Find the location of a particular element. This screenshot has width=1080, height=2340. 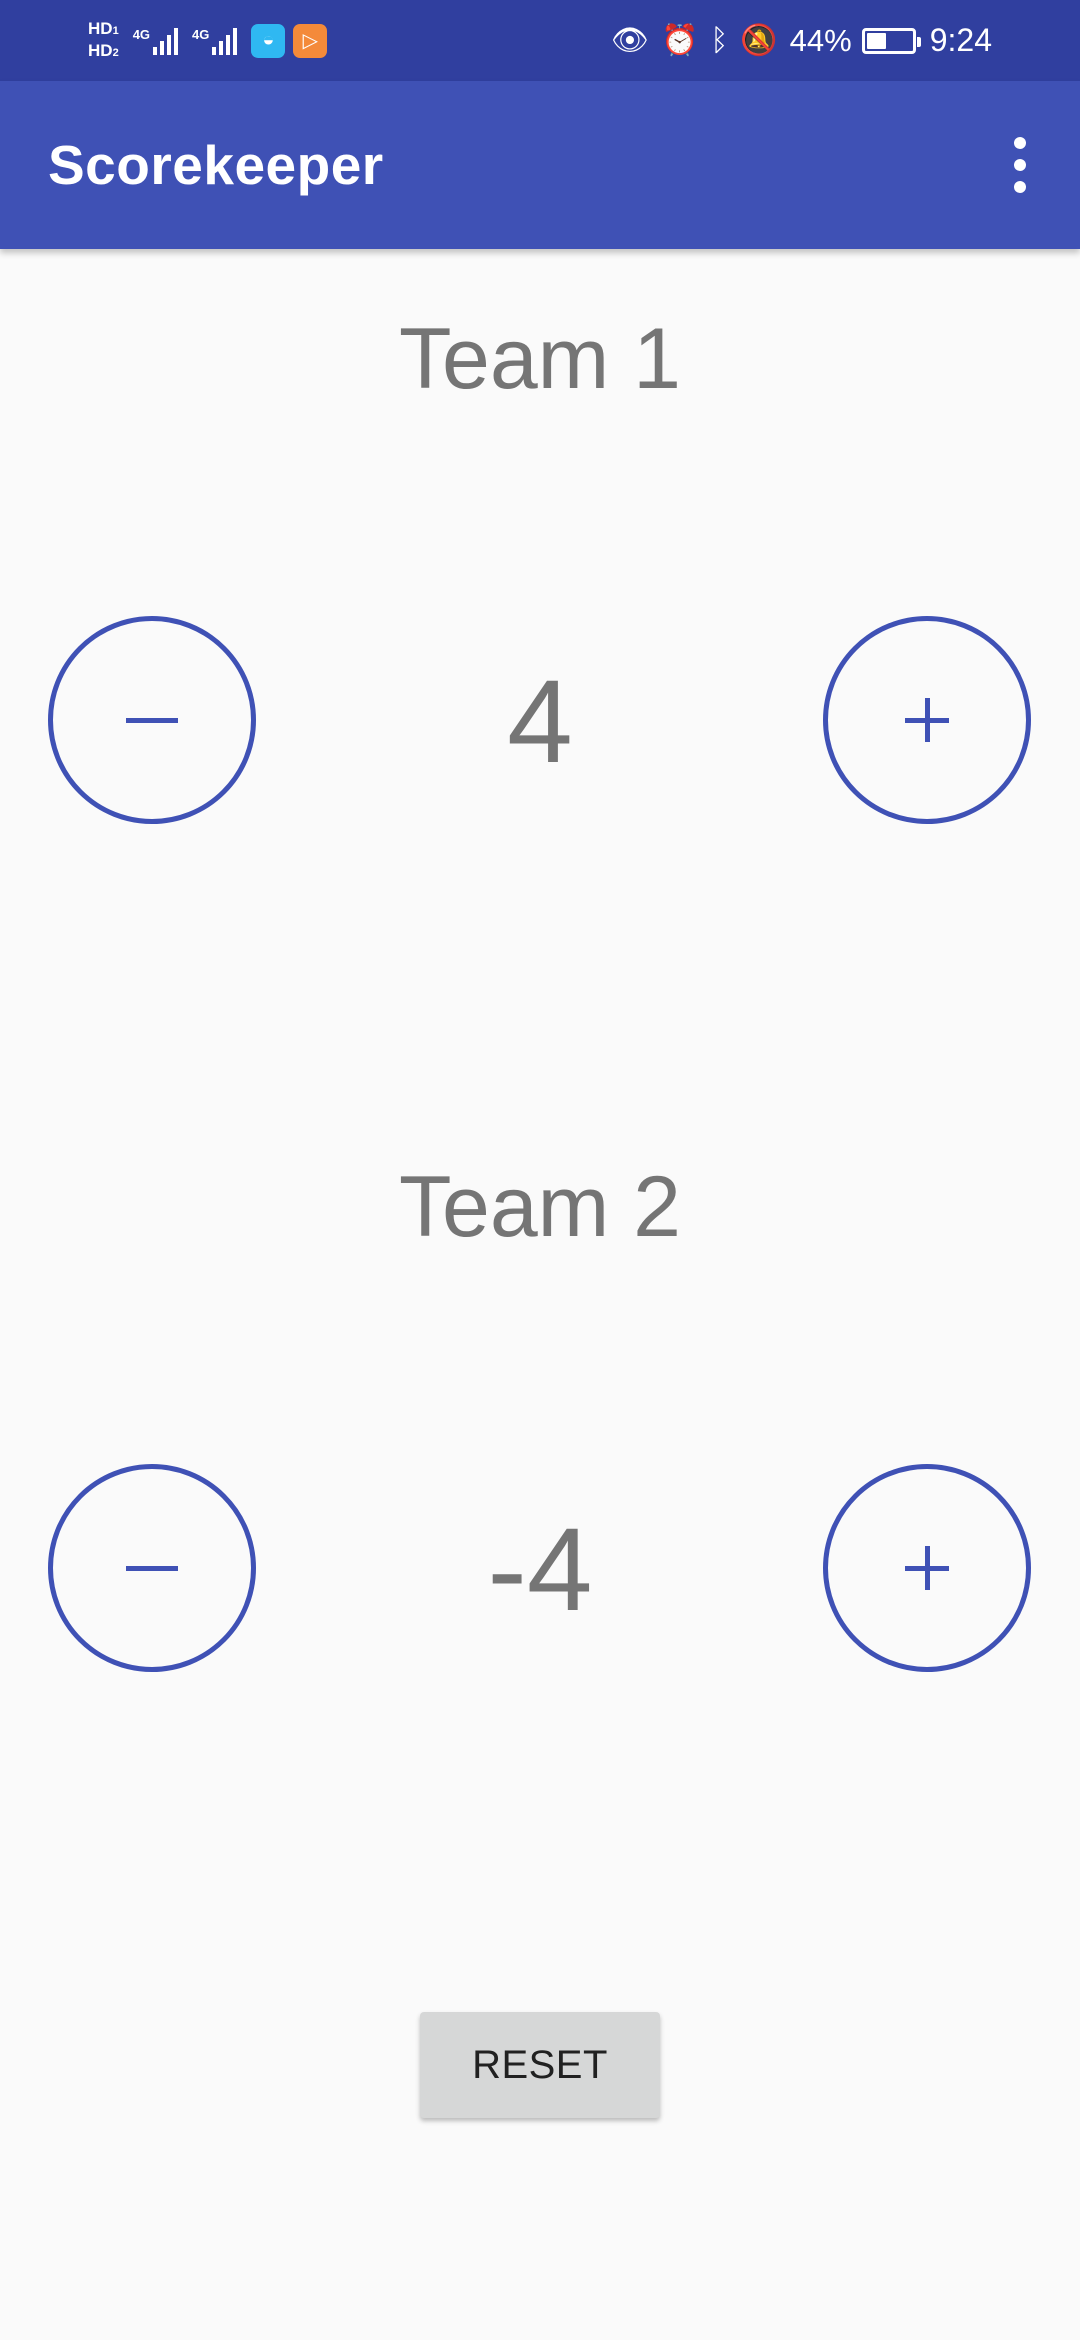

qq-browser-icon: ◒ is located at coordinates (268, 40).